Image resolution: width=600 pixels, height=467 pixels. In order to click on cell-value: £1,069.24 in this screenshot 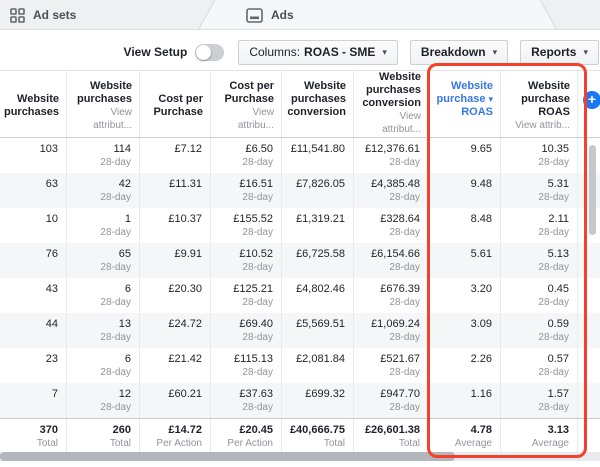, I will do `click(395, 324)`.